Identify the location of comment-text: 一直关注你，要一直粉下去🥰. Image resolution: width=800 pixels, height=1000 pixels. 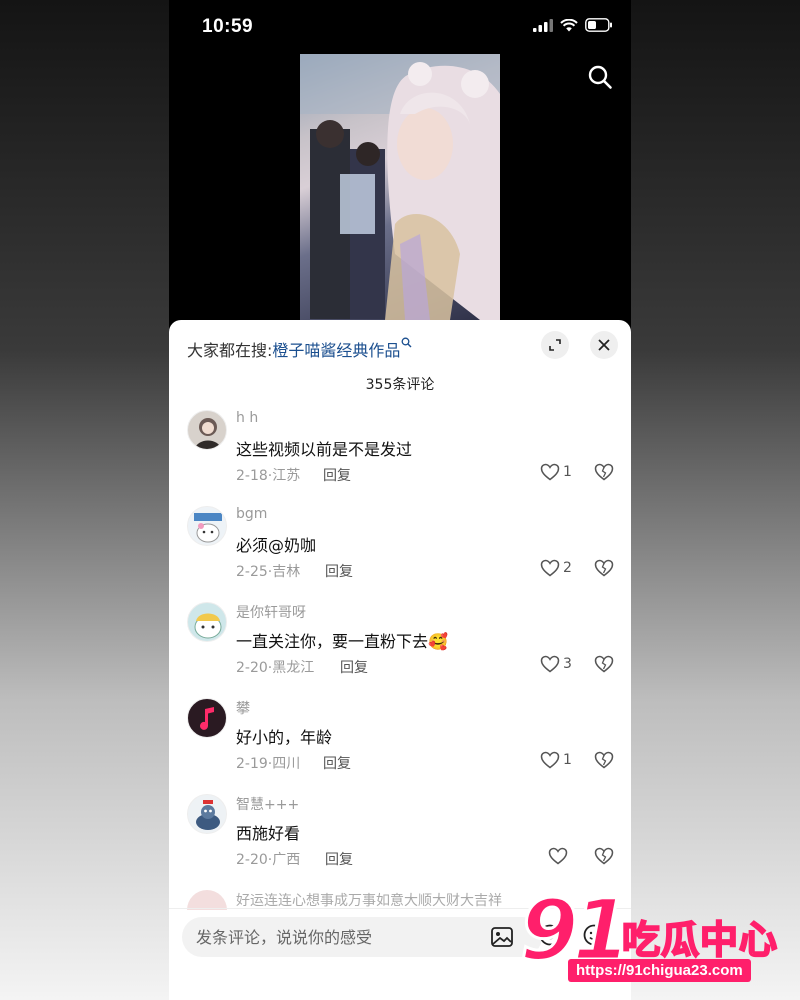
(342, 641).